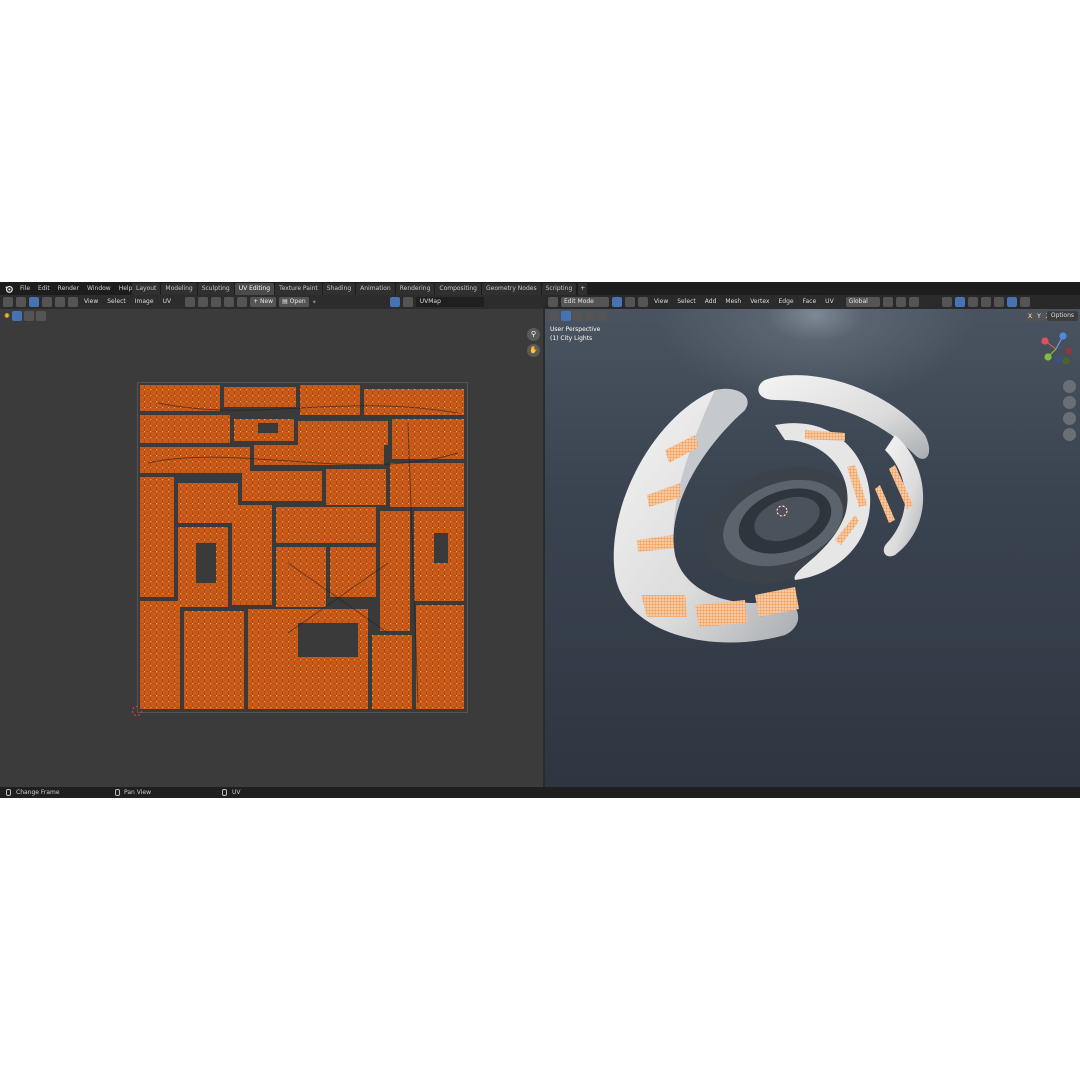 This screenshot has width=1080, height=1080. Describe the element at coordinates (770, 515) in the screenshot. I see `city-lights-mesh` at that location.